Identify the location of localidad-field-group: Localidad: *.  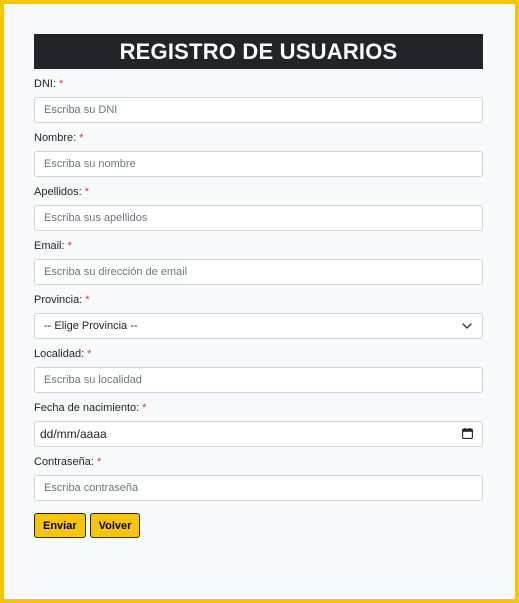
(258, 370).